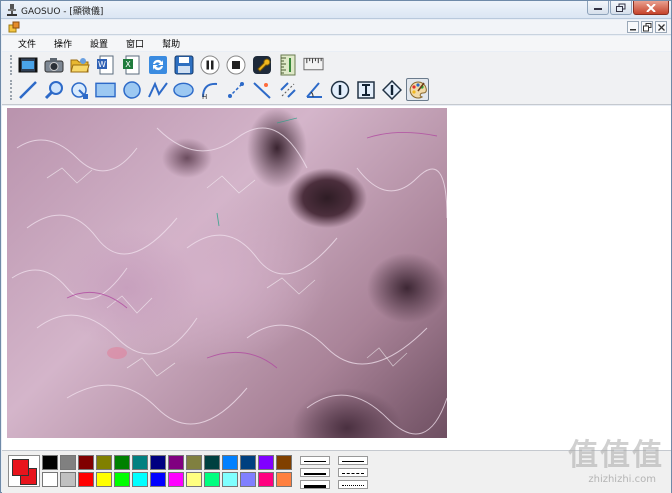 This screenshot has height=493, width=672. I want to click on ellipse-tool-button, so click(183, 89).